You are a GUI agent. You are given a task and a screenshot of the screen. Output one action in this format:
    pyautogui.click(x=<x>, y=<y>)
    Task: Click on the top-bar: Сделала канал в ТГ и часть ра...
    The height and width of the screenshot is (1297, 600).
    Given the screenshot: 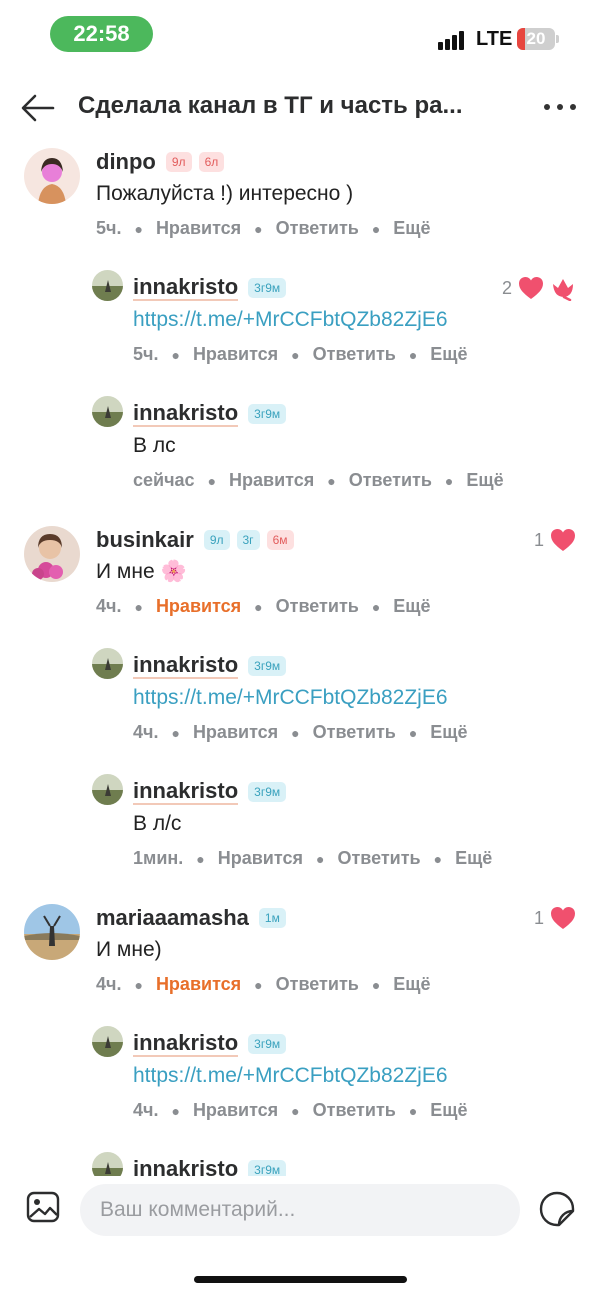 What is the action you would take?
    pyautogui.click(x=300, y=108)
    